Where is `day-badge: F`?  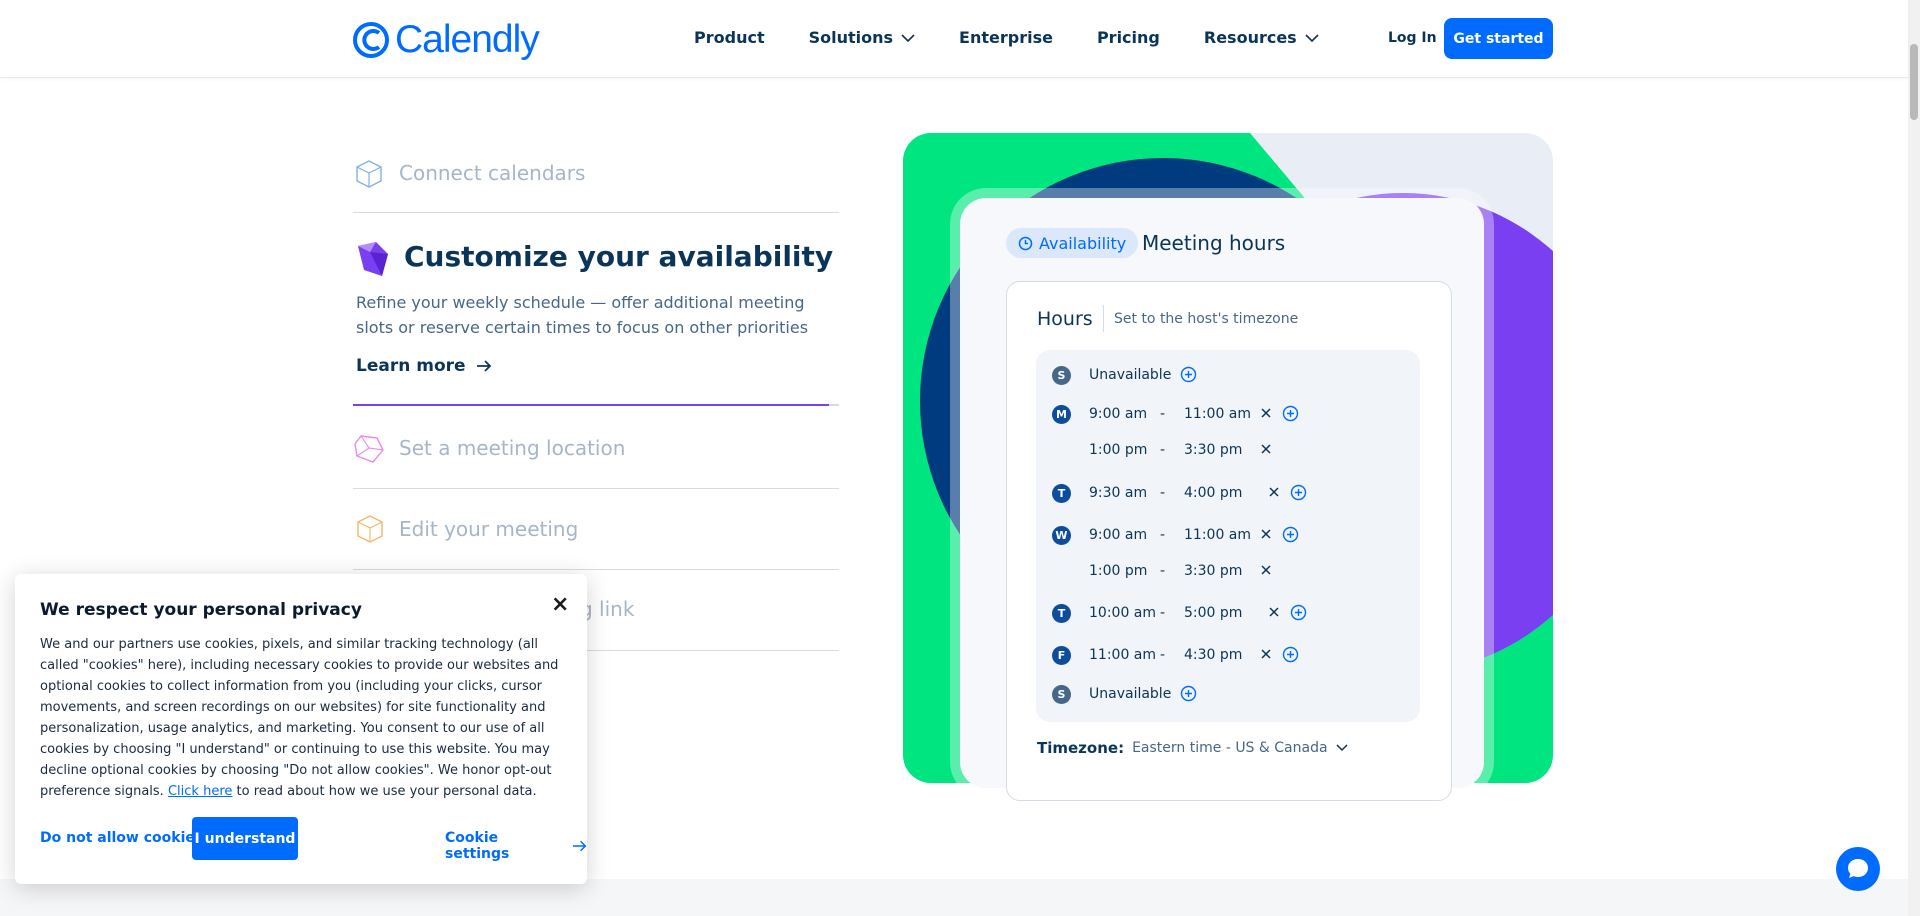
day-badge: F is located at coordinates (1061, 655).